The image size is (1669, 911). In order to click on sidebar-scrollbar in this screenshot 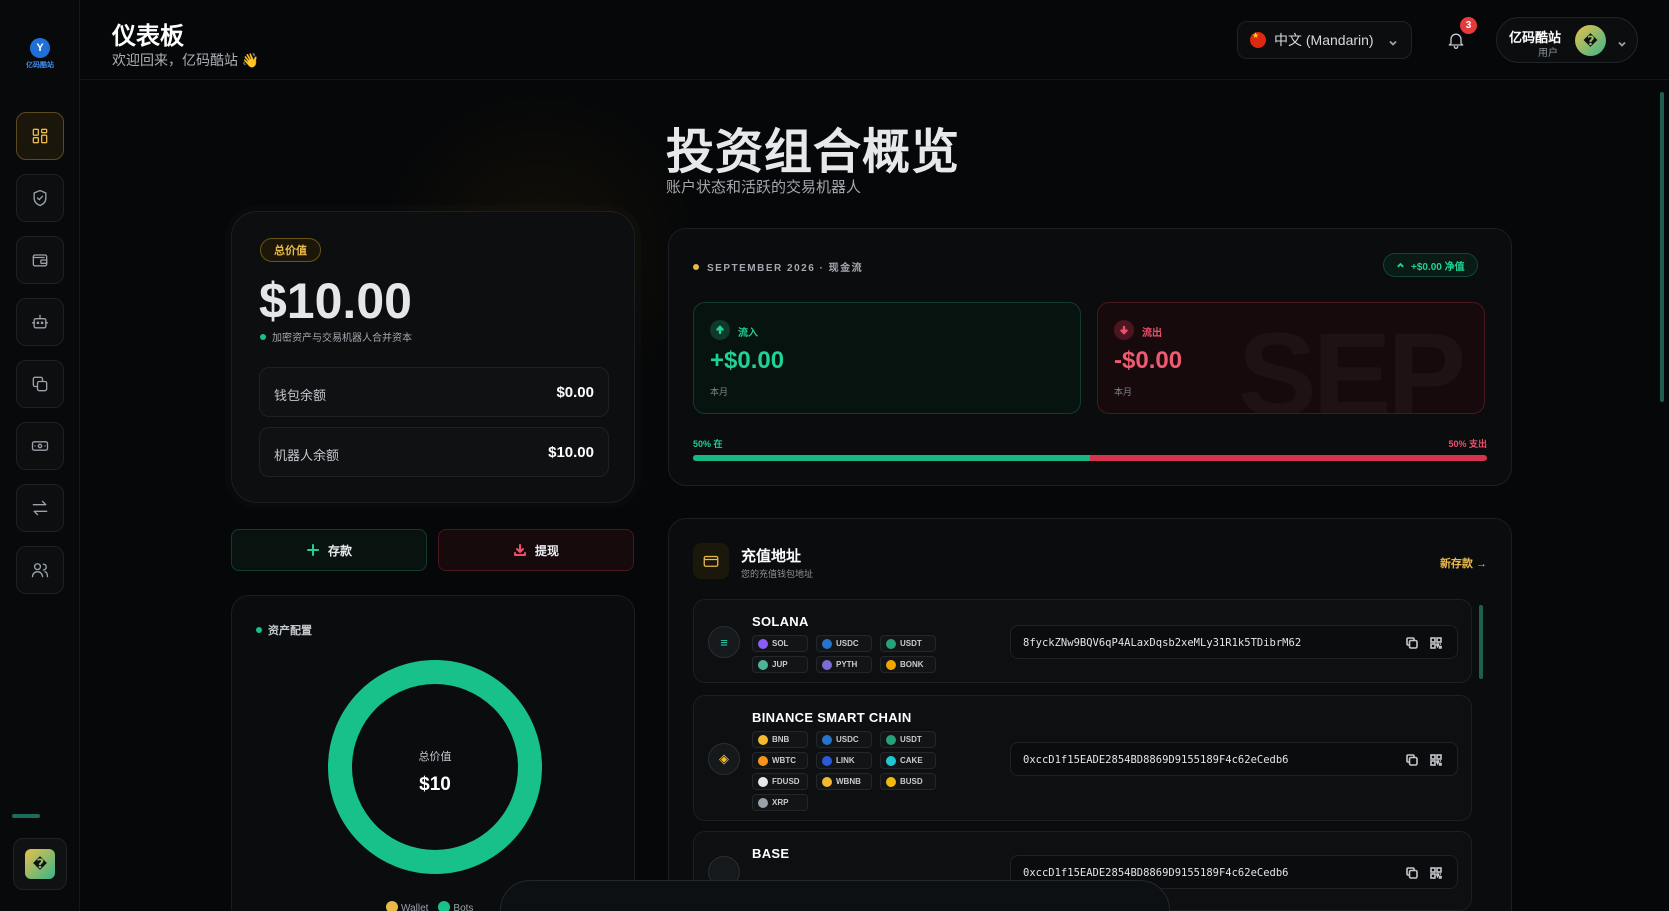, I will do `click(40, 816)`.